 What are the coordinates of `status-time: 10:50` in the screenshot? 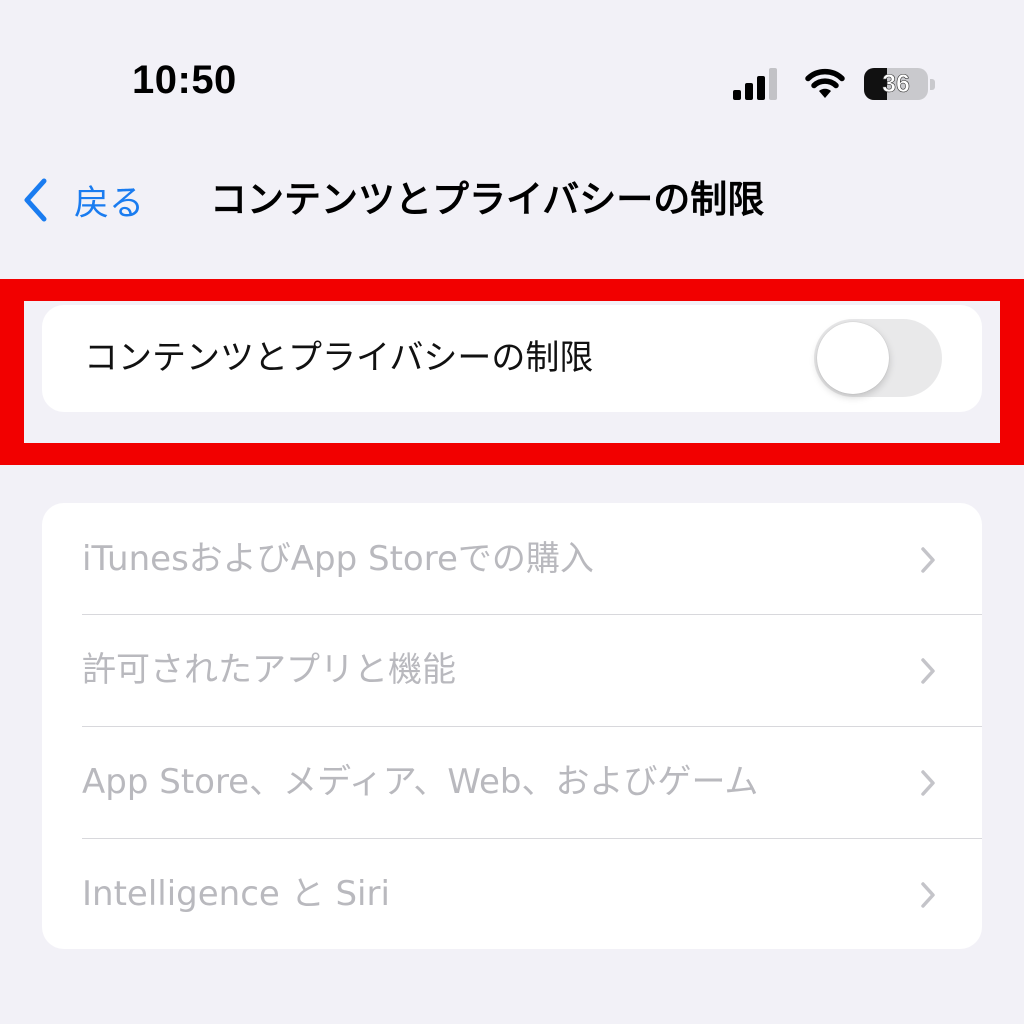 It's located at (184, 80).